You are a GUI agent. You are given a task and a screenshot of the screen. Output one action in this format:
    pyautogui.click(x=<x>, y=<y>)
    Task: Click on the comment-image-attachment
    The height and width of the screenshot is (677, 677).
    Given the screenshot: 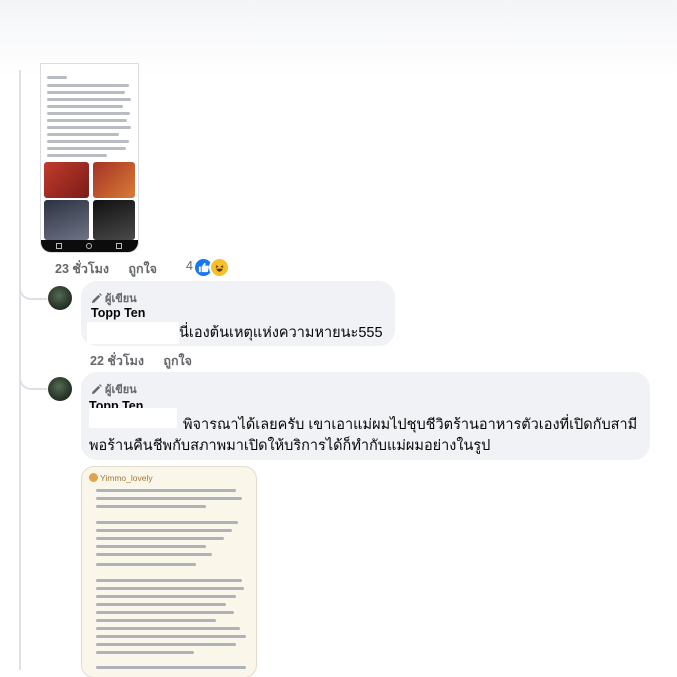 What is the action you would take?
    pyautogui.click(x=89, y=158)
    